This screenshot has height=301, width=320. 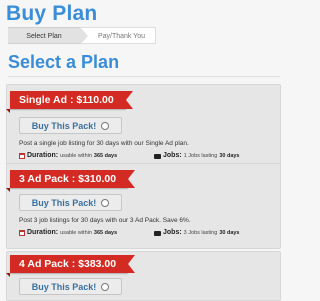 What do you see at coordinates (64, 62) in the screenshot?
I see `section-title: Select a Plan` at bounding box center [64, 62].